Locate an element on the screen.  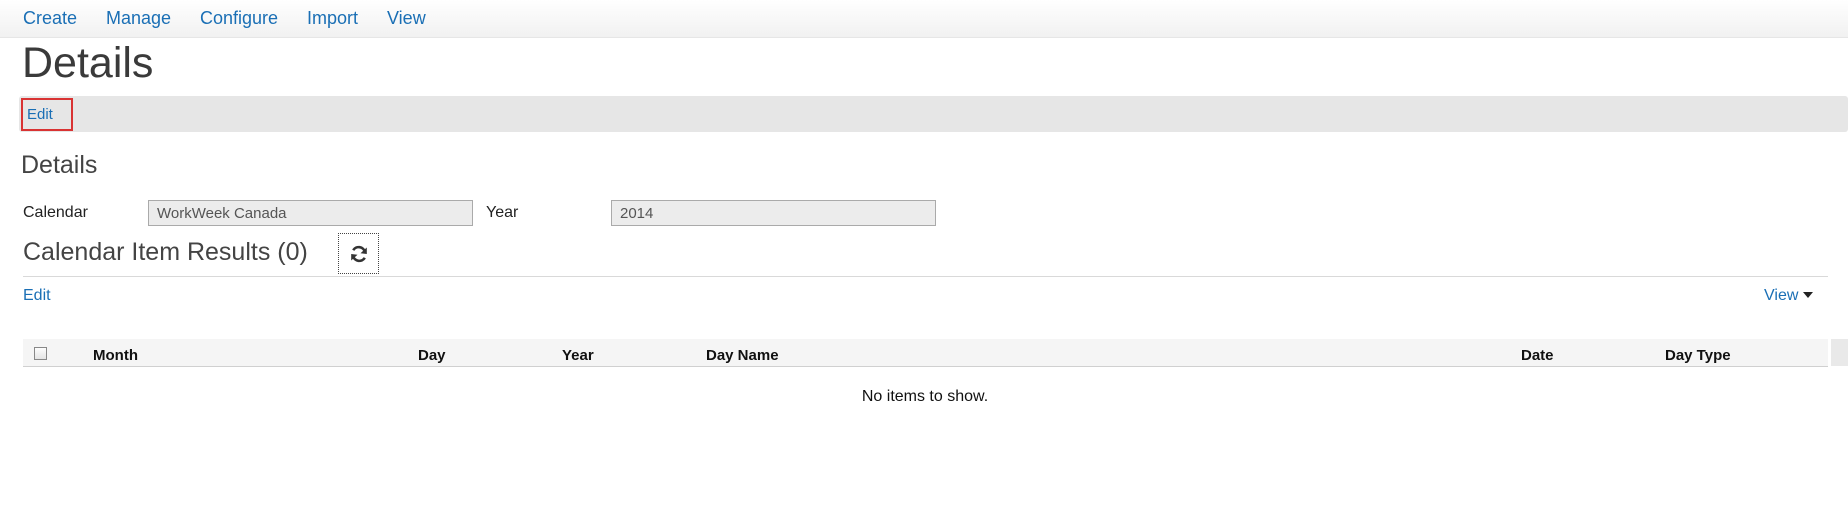
refresh-icon is located at coordinates (358, 253).